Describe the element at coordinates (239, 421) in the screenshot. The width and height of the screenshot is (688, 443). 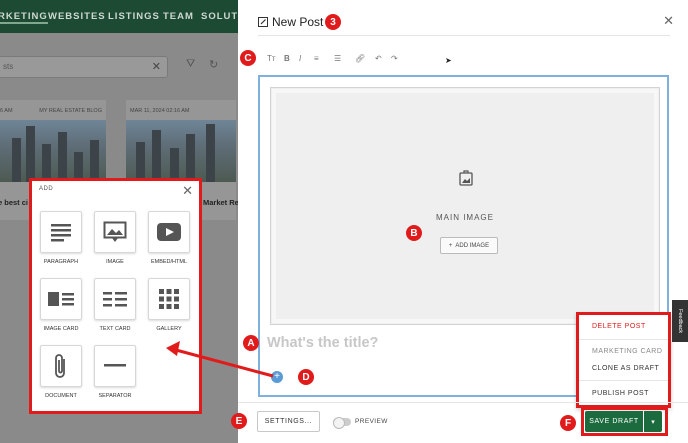
I see `callout-badge: E` at that location.